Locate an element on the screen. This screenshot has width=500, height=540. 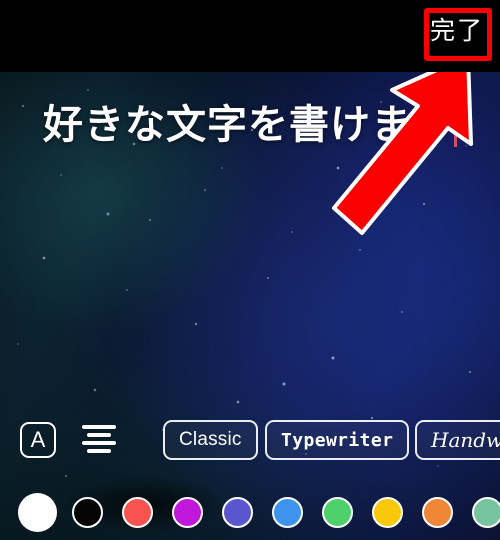
font-option-classic: Classic is located at coordinates (210, 440).